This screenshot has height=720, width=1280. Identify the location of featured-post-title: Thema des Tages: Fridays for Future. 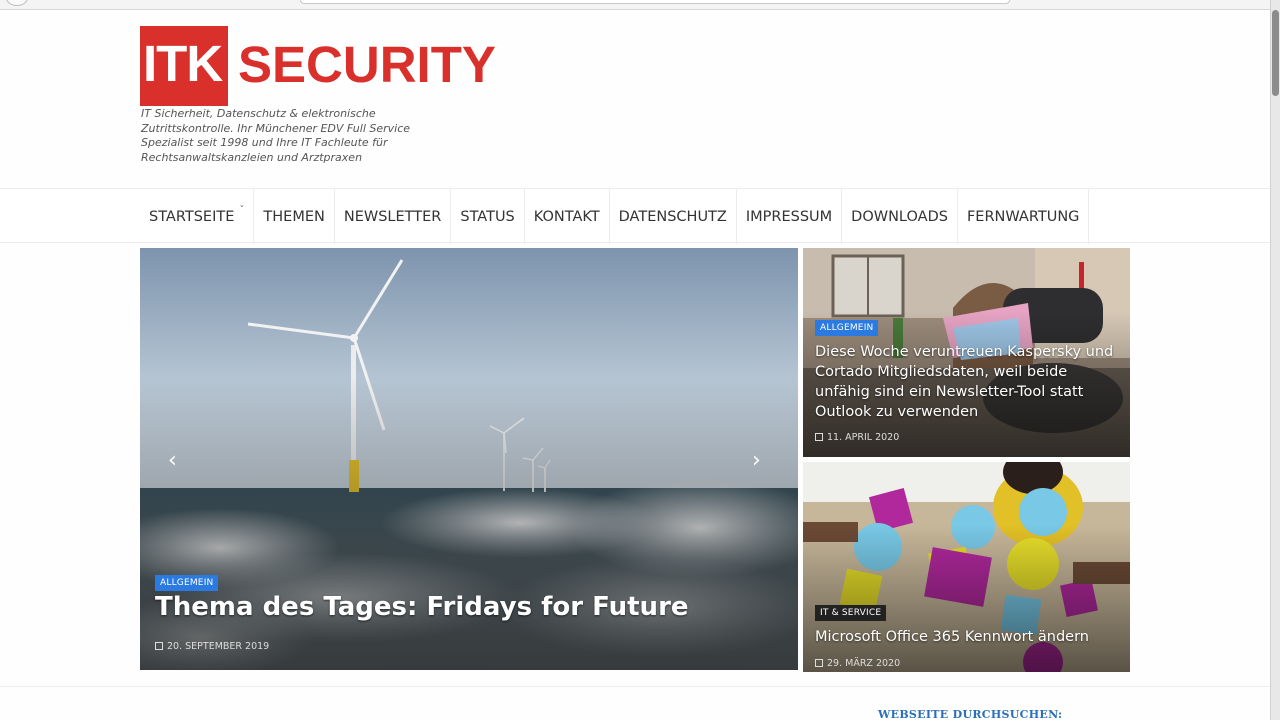
(422, 607).